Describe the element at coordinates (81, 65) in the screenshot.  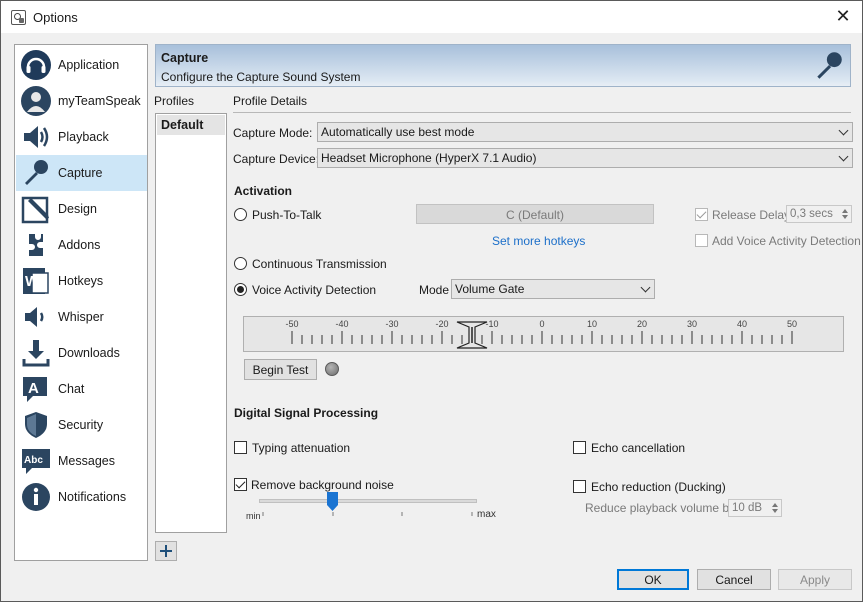
I see `sidebar-item-application: Application` at that location.